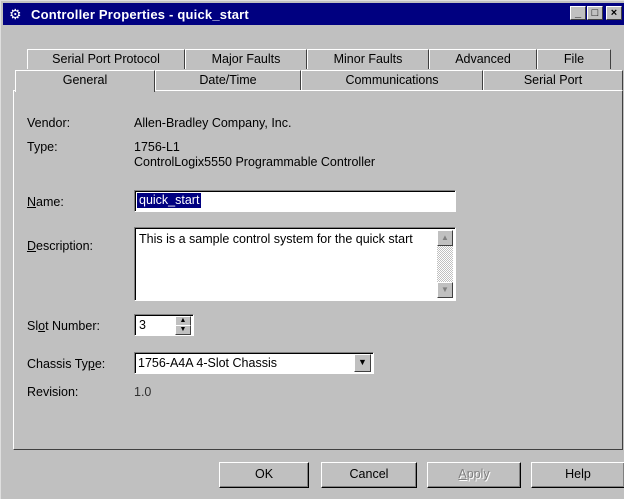 This screenshot has height=499, width=624. I want to click on controller-icon: ⚙, so click(15, 14).